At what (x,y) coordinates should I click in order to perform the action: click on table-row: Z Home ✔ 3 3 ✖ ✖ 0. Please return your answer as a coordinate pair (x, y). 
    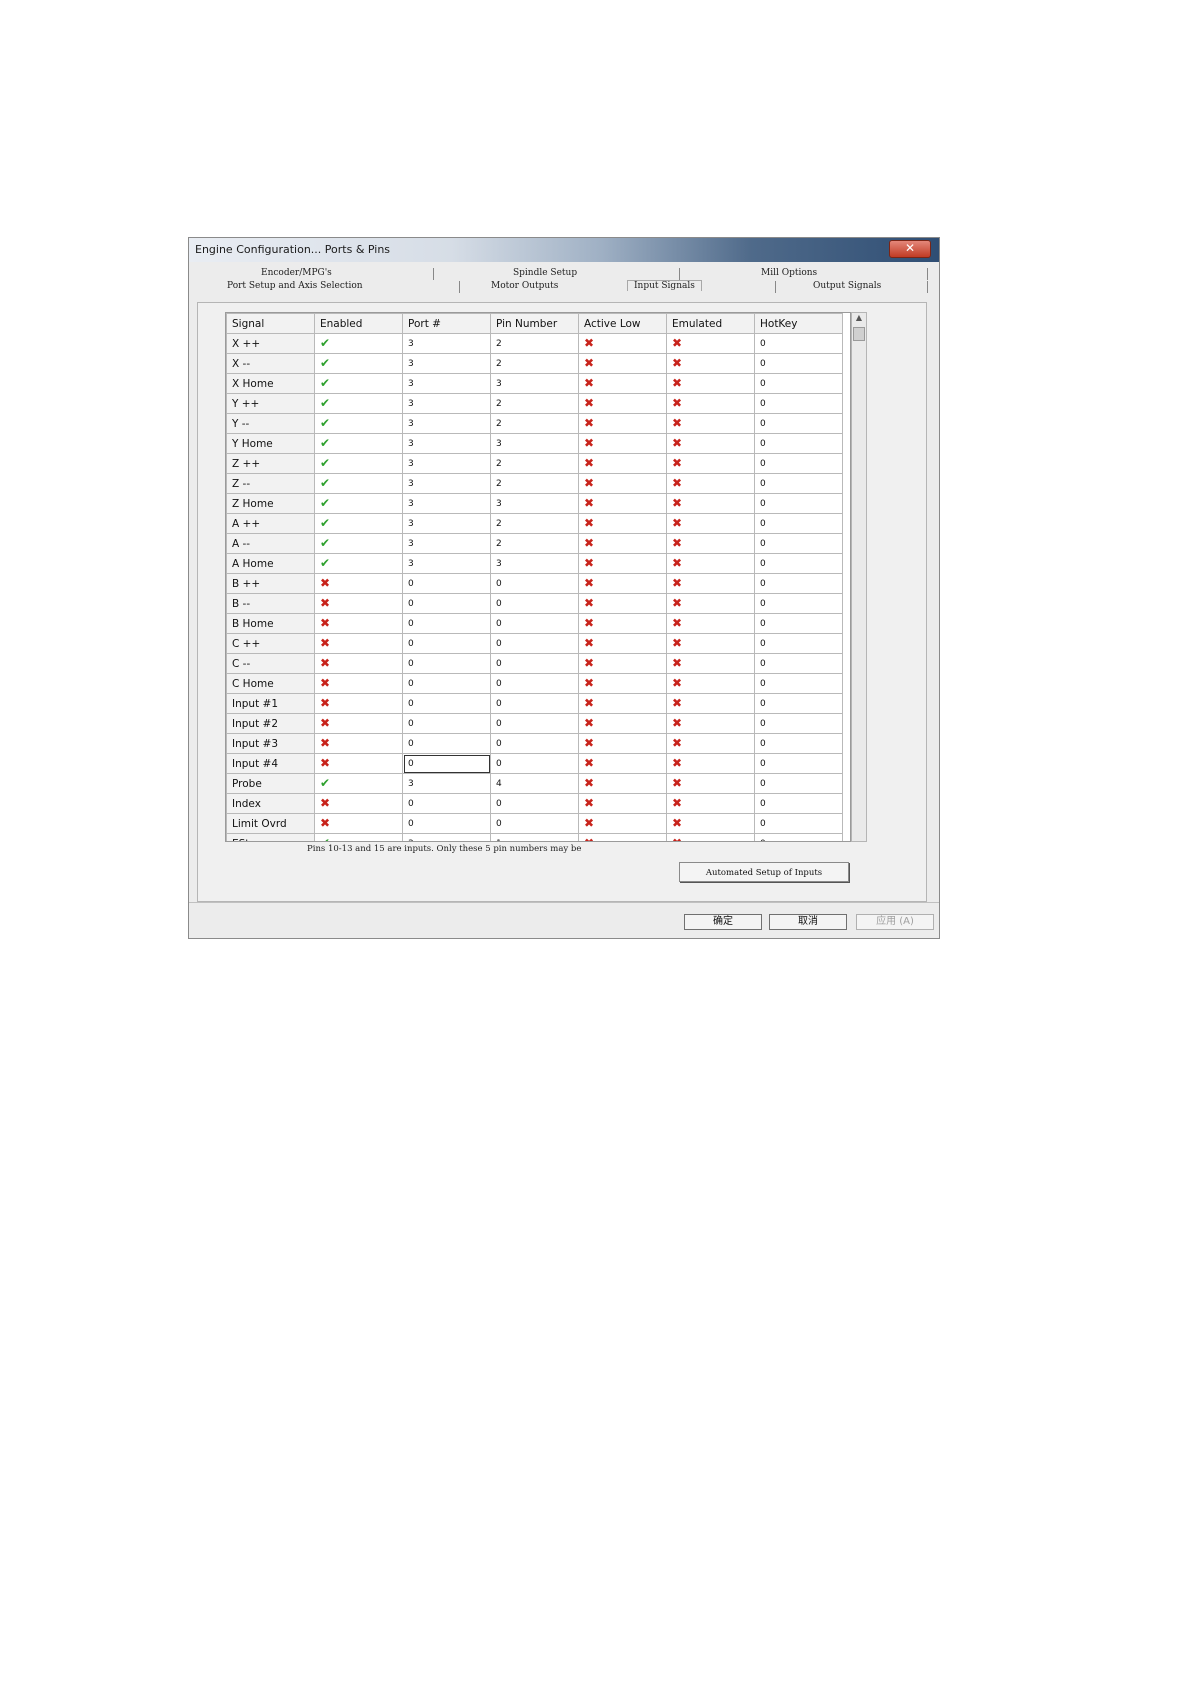
    Looking at the image, I should click on (534, 503).